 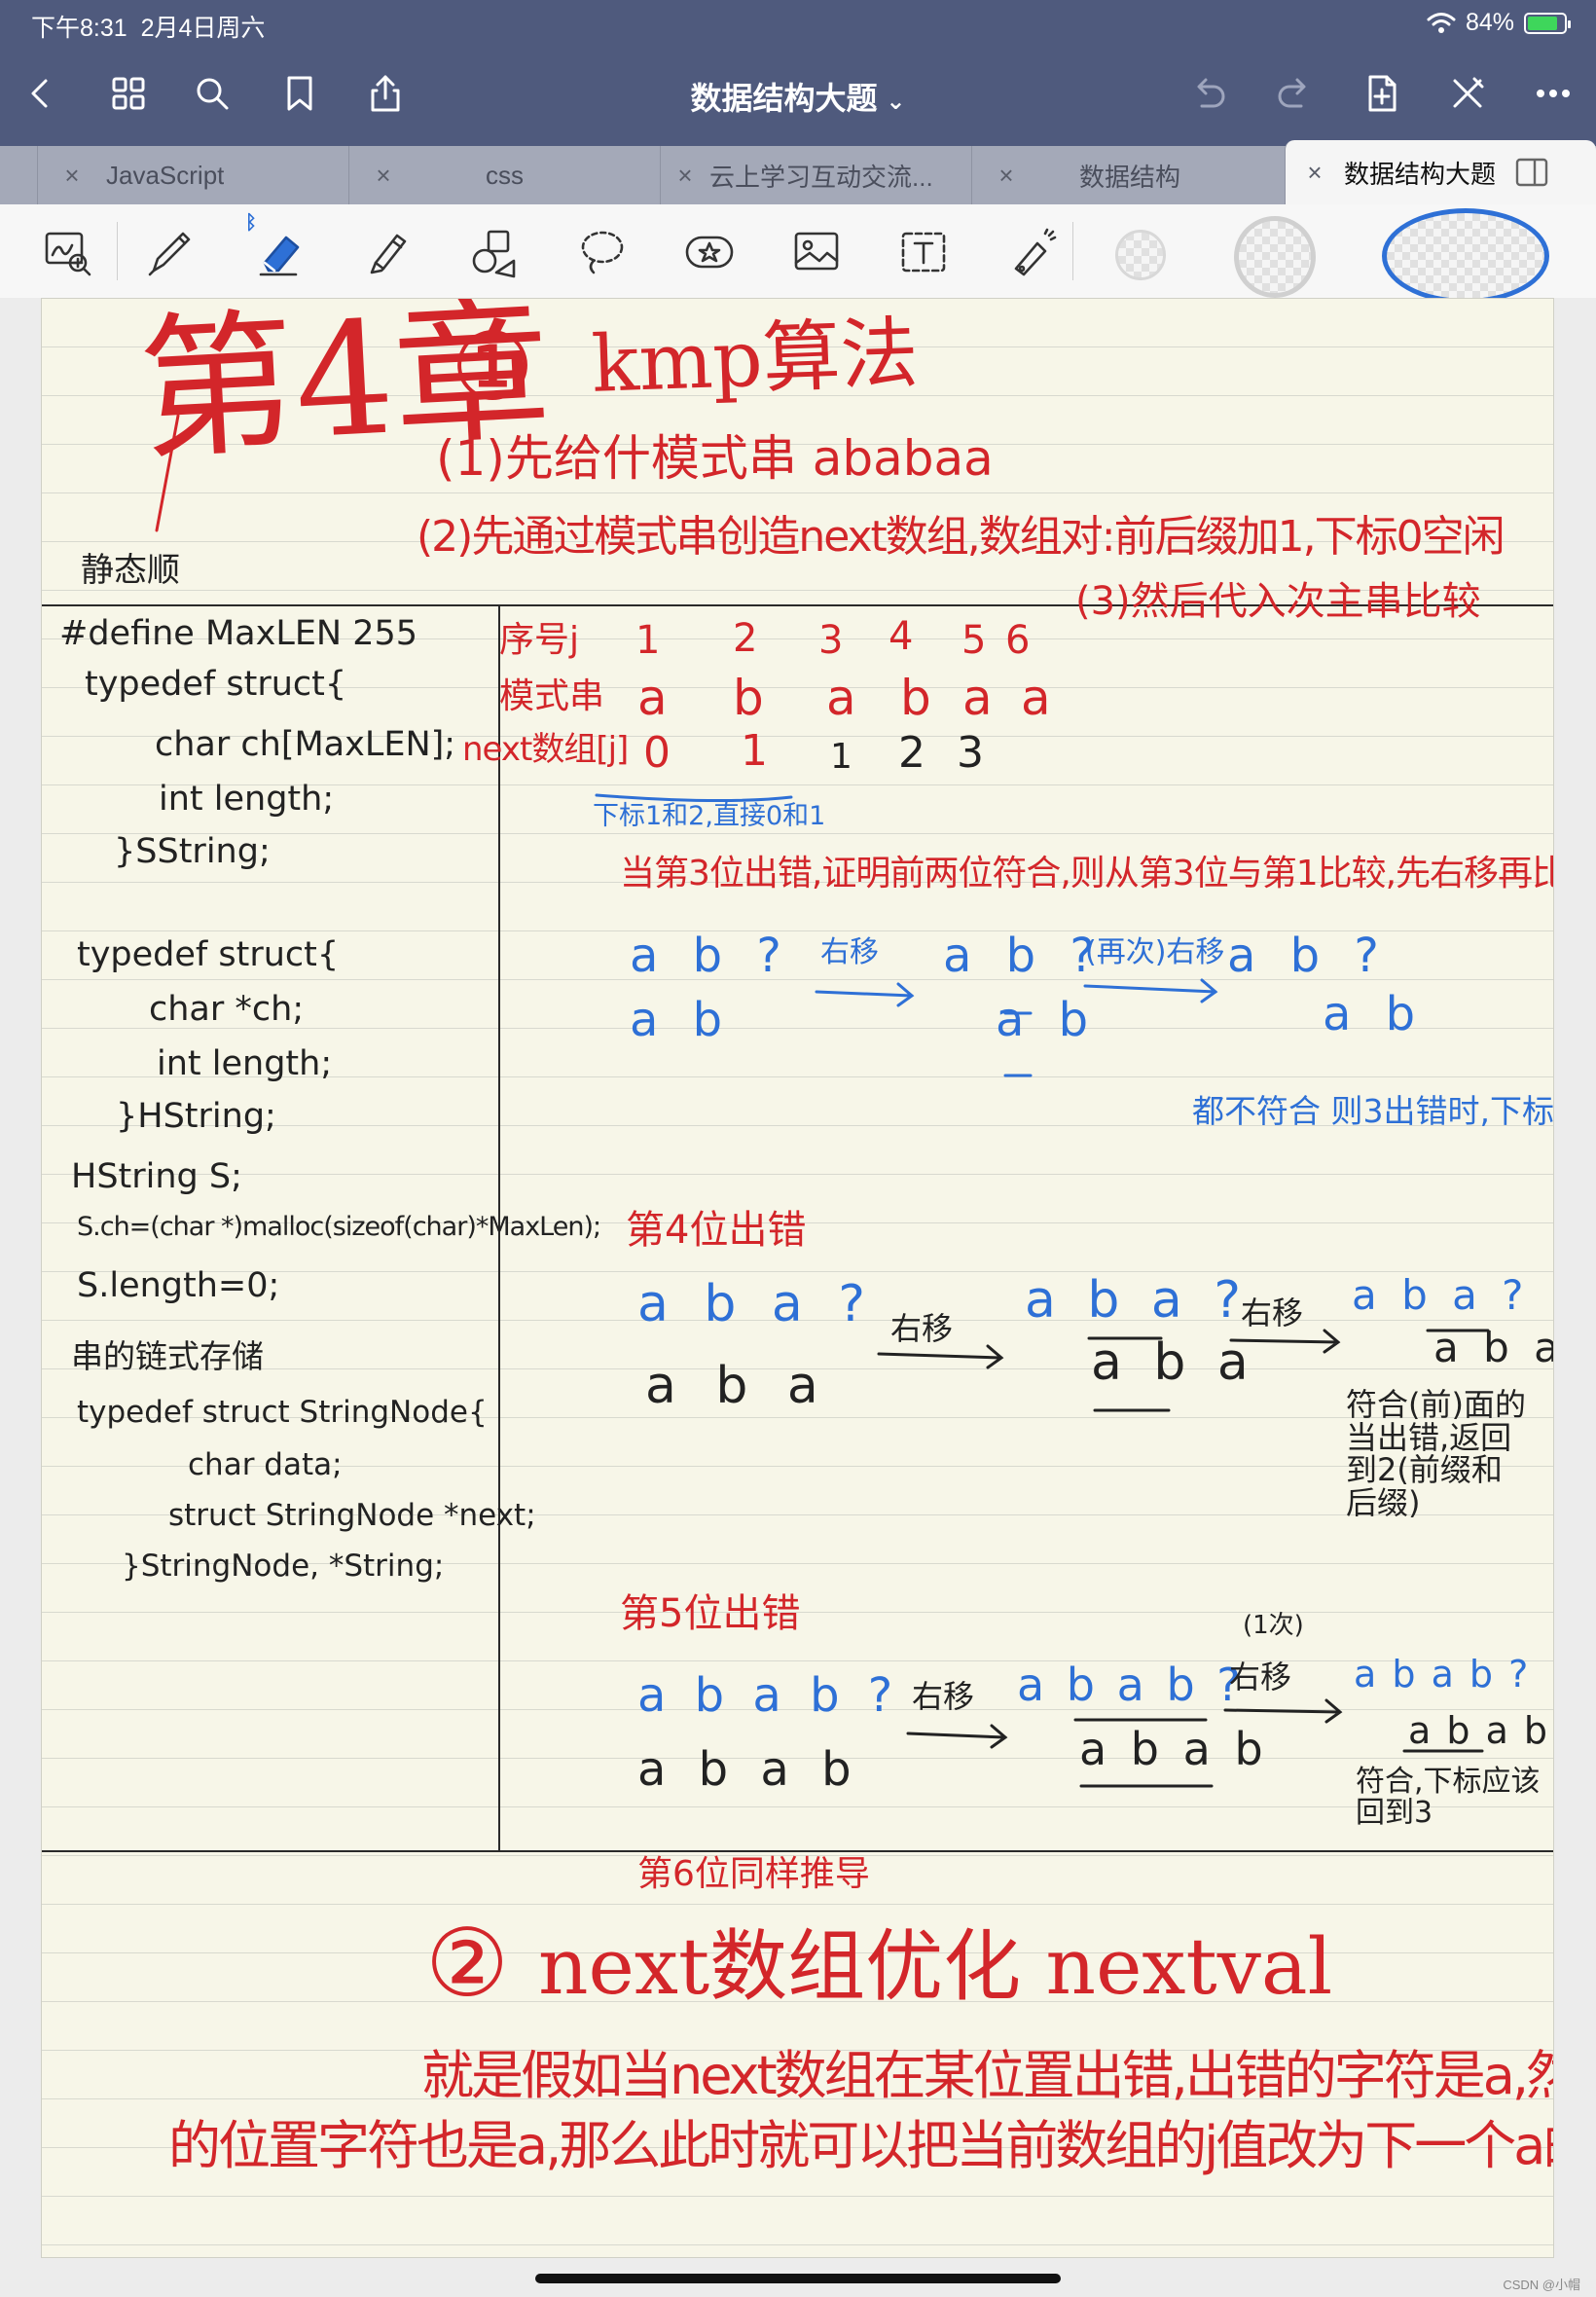 I want to click on tab-label: 数据结构, so click(x=1130, y=177).